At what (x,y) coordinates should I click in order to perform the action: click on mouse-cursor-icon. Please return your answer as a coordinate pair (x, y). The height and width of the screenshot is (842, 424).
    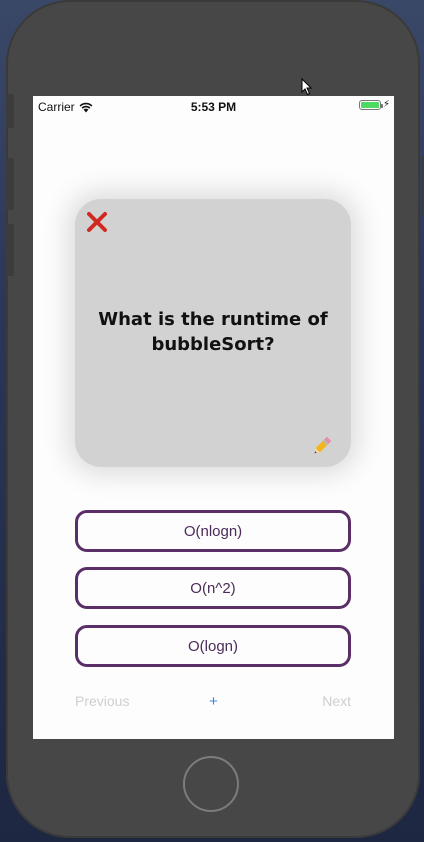
    Looking at the image, I should click on (307, 87).